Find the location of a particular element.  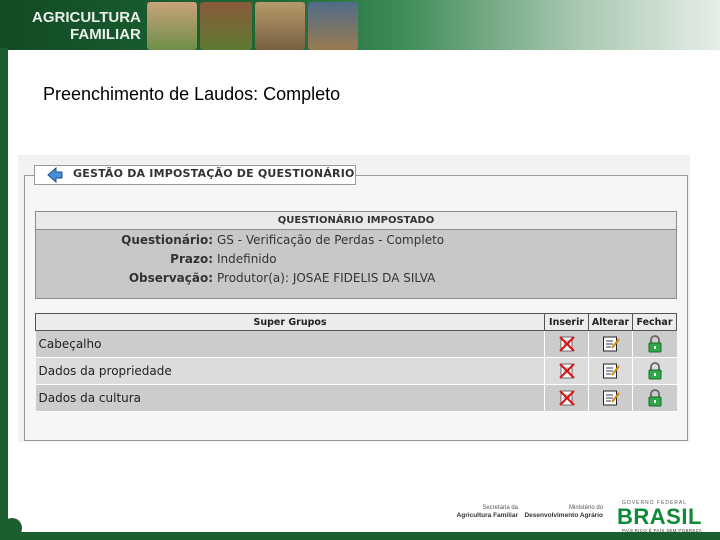

table-row: Dados da propriedade is located at coordinates (356, 371).